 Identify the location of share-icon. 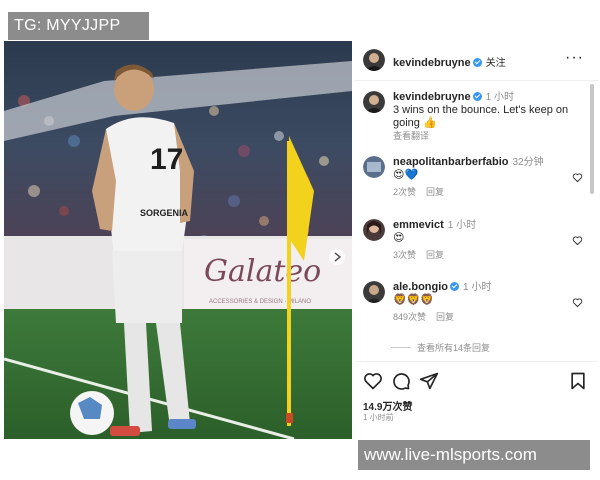
(429, 381).